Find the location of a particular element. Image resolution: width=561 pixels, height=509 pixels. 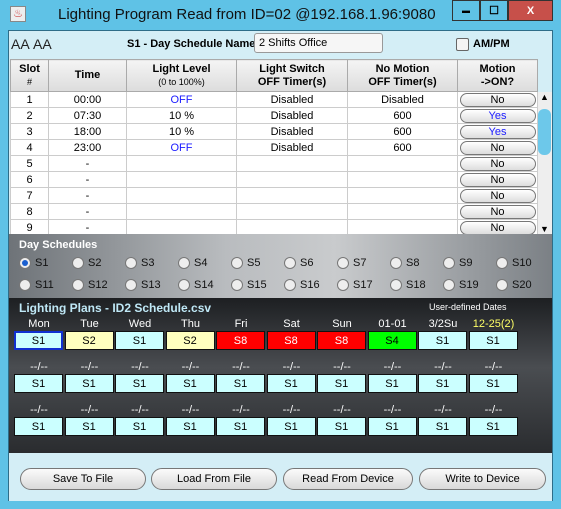

maximize-button: ☐ is located at coordinates (494, 10).